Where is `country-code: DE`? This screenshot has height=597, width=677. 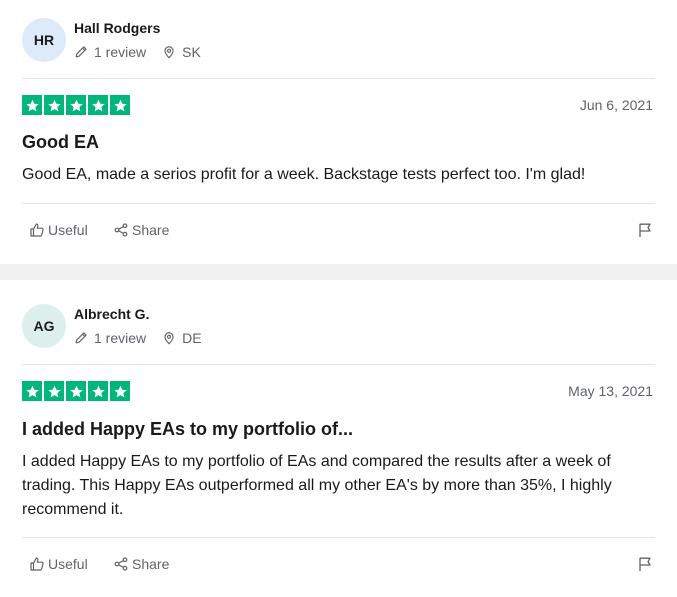
country-code: DE is located at coordinates (192, 338).